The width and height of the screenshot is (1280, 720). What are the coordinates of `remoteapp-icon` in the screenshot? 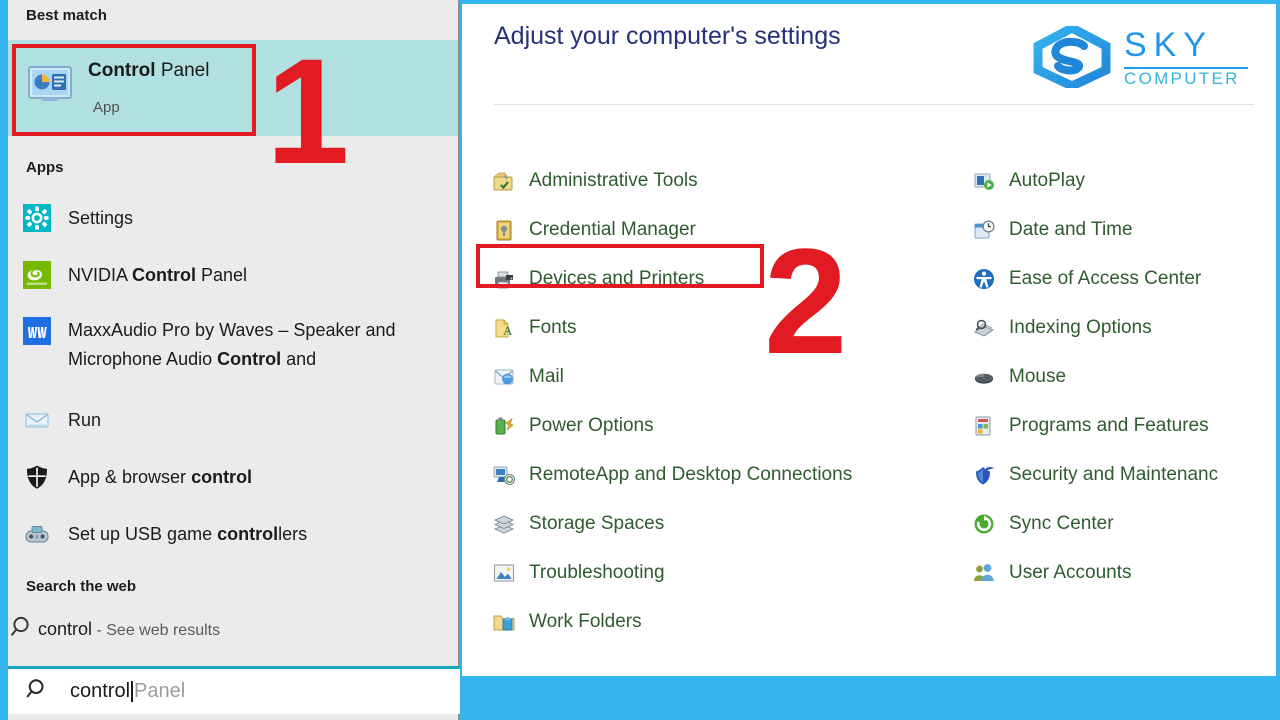 It's located at (504, 475).